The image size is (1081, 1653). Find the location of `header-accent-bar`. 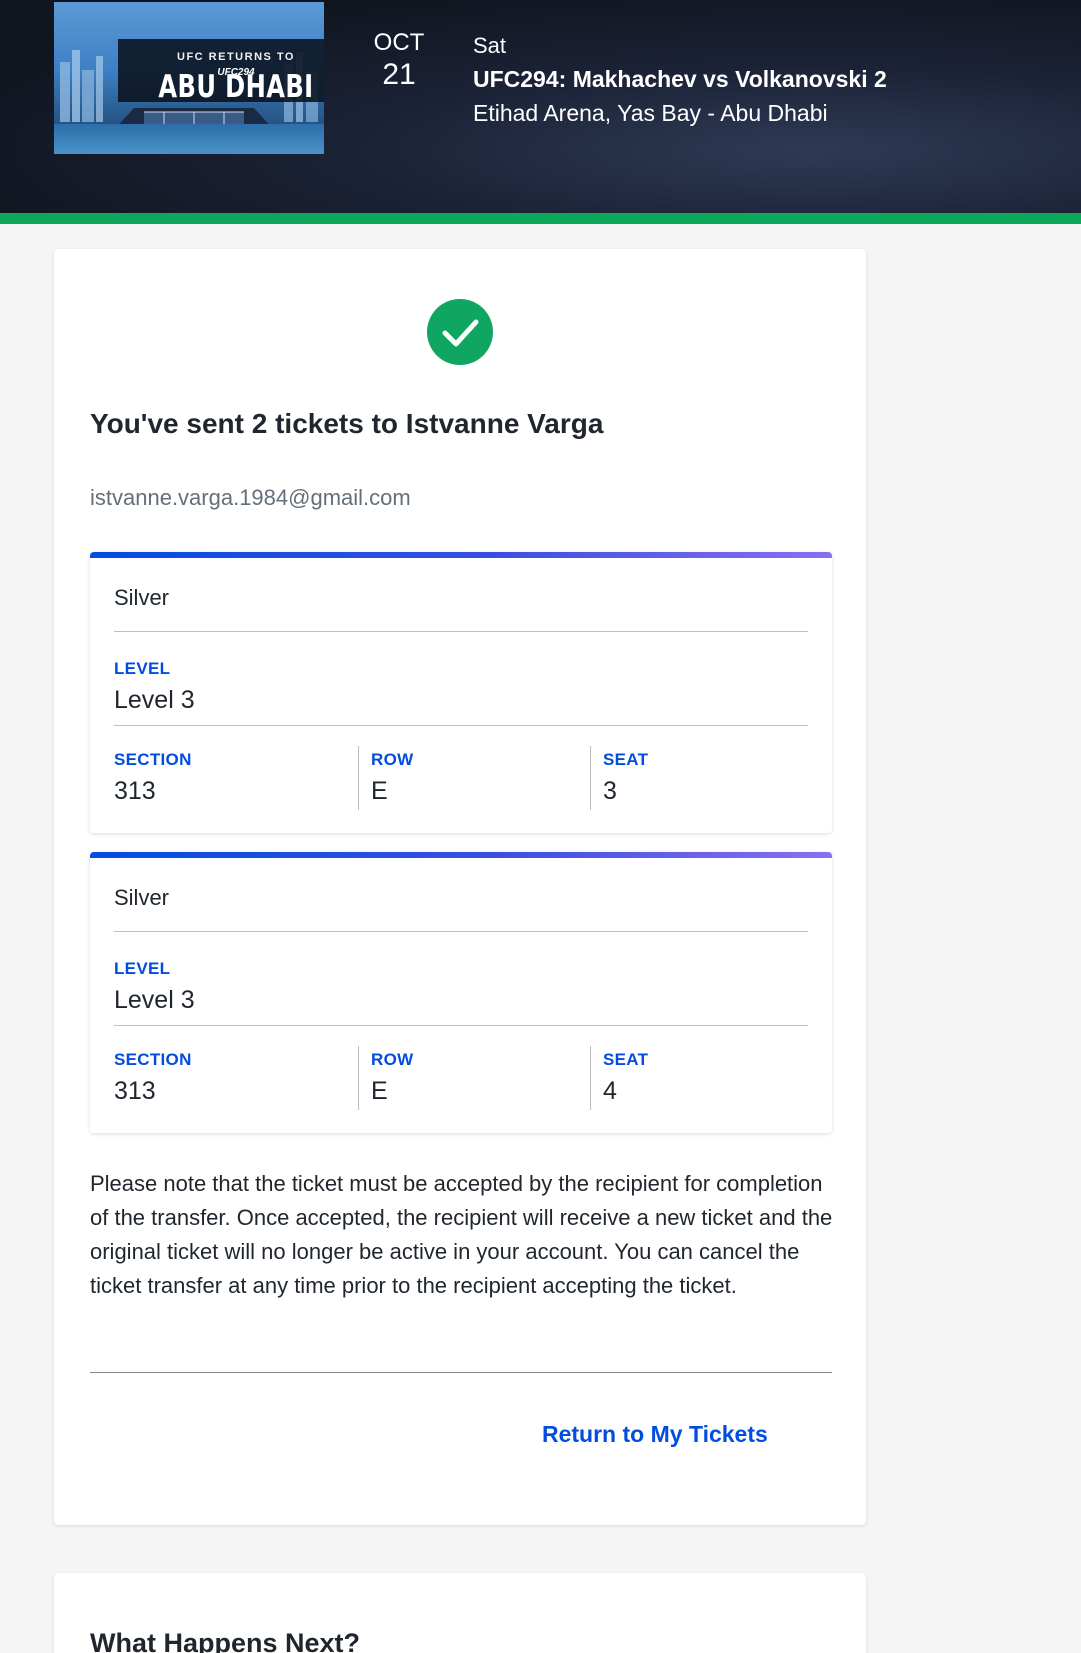

header-accent-bar is located at coordinates (540, 218).